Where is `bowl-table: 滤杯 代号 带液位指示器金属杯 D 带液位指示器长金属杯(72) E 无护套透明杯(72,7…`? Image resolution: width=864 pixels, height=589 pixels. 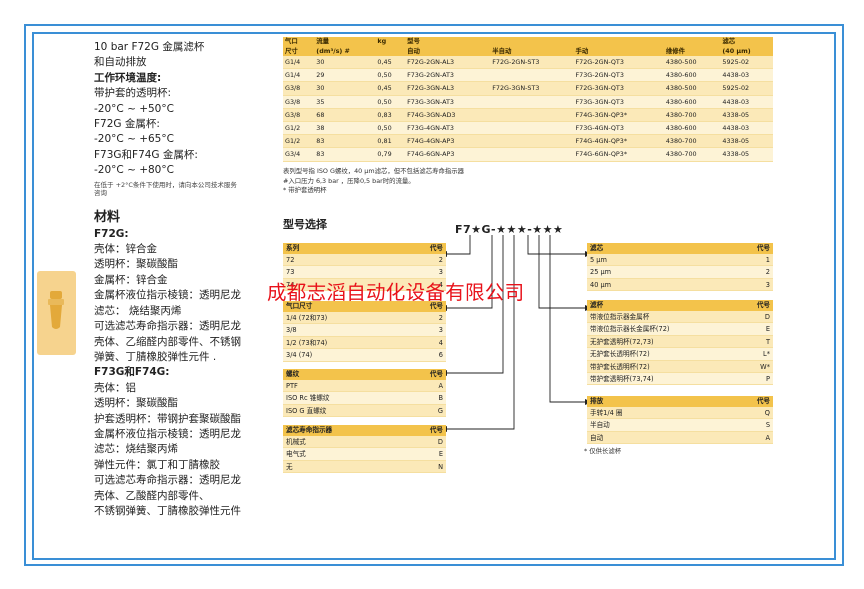 bowl-table: 滤杯 代号 带液位指示器金属杯 D 带液位指示器长金属杯(72) E 无护套透明杯(72,7… is located at coordinates (680, 343).